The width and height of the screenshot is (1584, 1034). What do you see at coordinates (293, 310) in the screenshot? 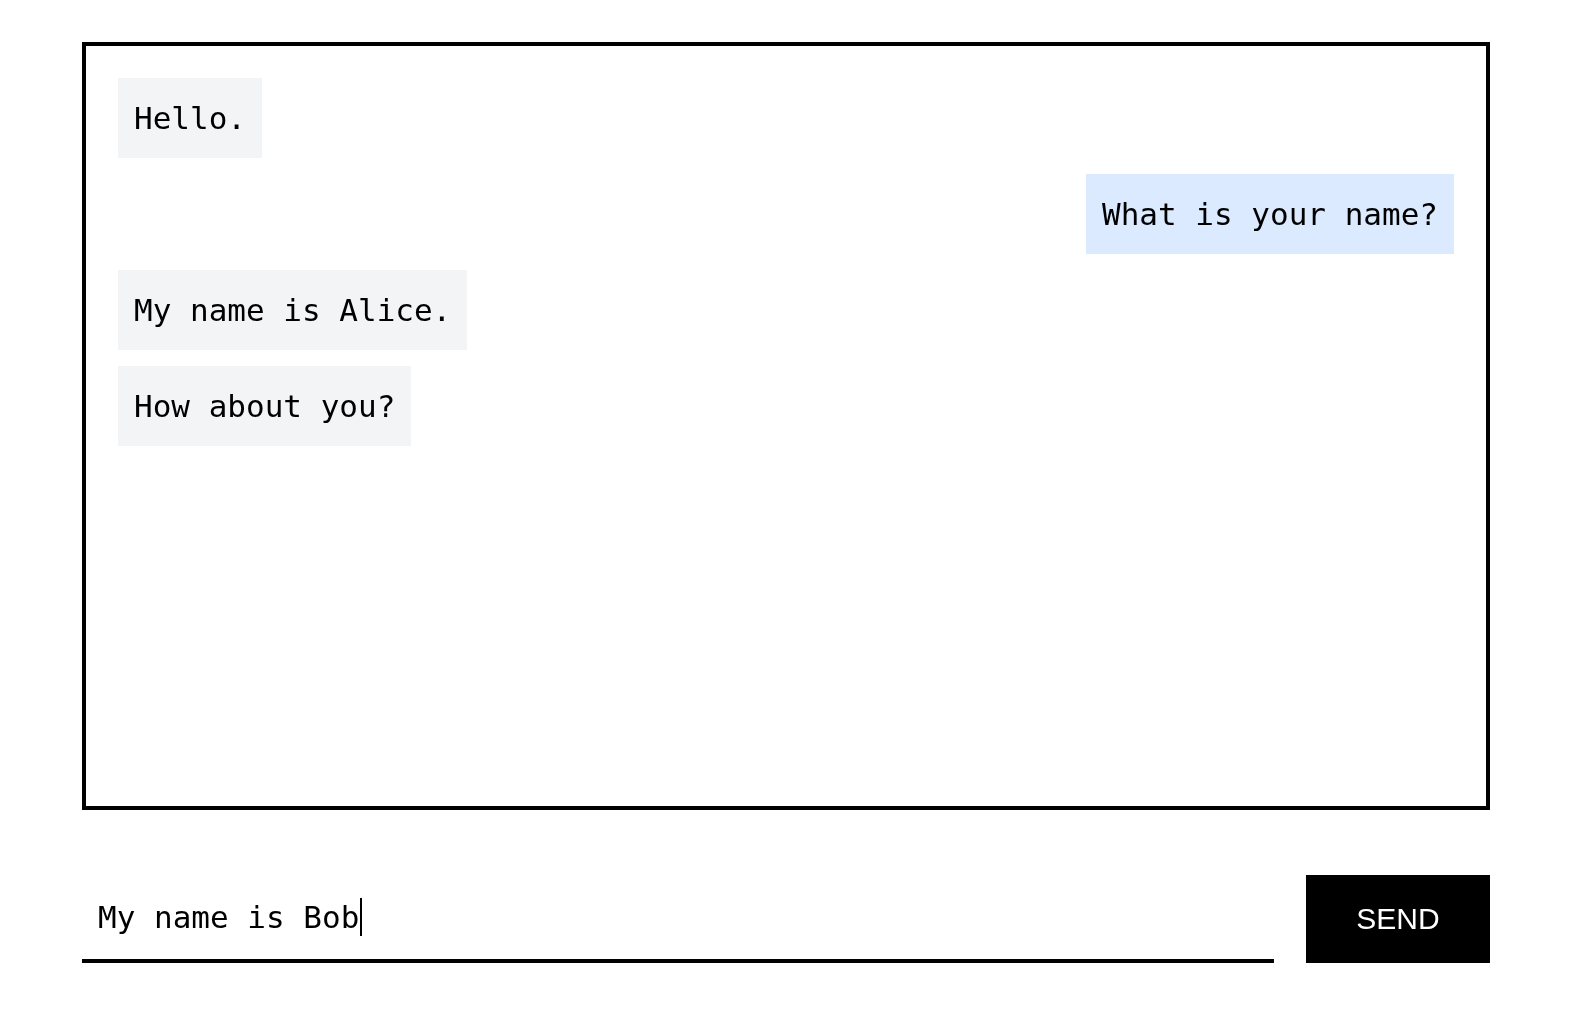
I see `received-message: My name is Alice.` at bounding box center [293, 310].